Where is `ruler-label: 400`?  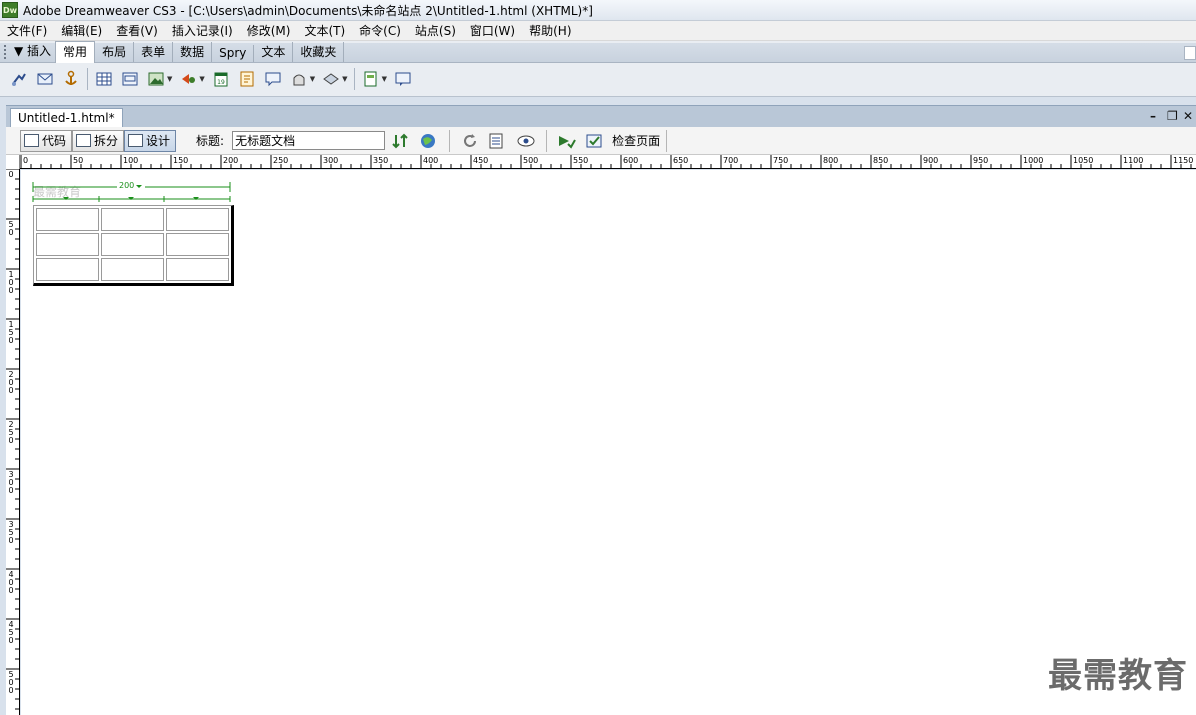 ruler-label: 400 is located at coordinates (431, 160).